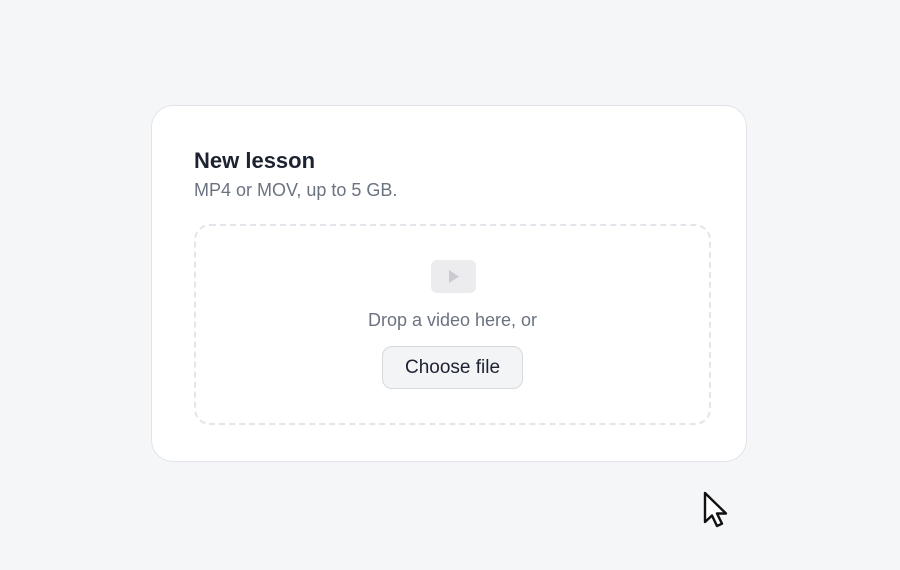 Image resolution: width=900 pixels, height=570 pixels. Describe the element at coordinates (296, 190) in the screenshot. I see `card-subtitle: MP4 or MOV, up to 5 GB.` at that location.